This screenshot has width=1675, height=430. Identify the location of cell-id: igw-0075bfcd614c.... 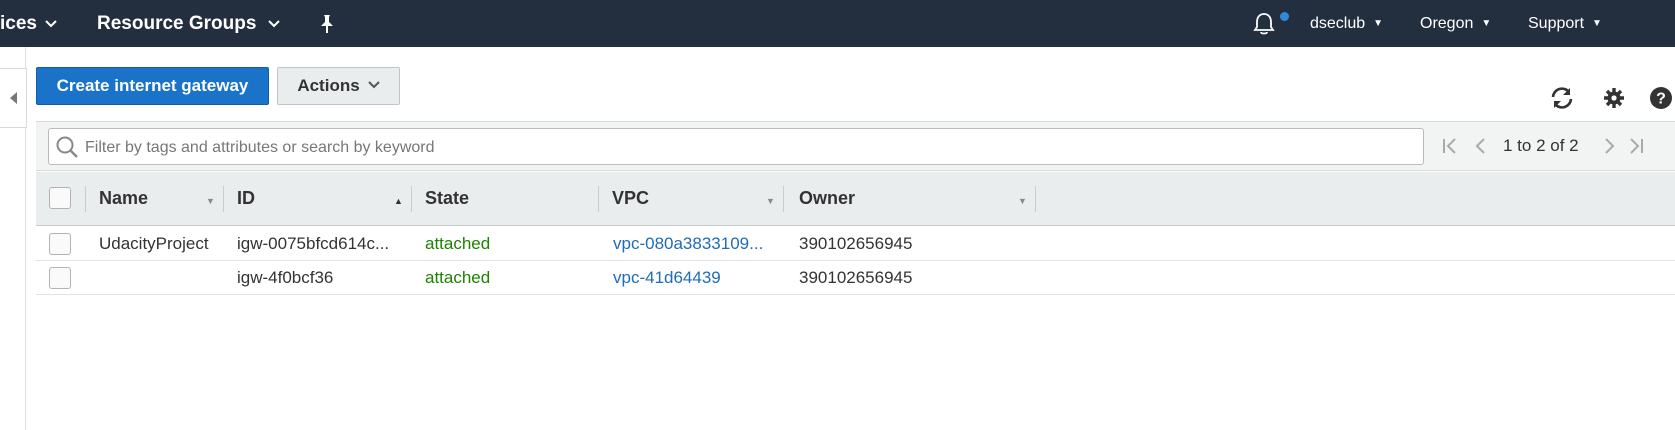
(313, 243).